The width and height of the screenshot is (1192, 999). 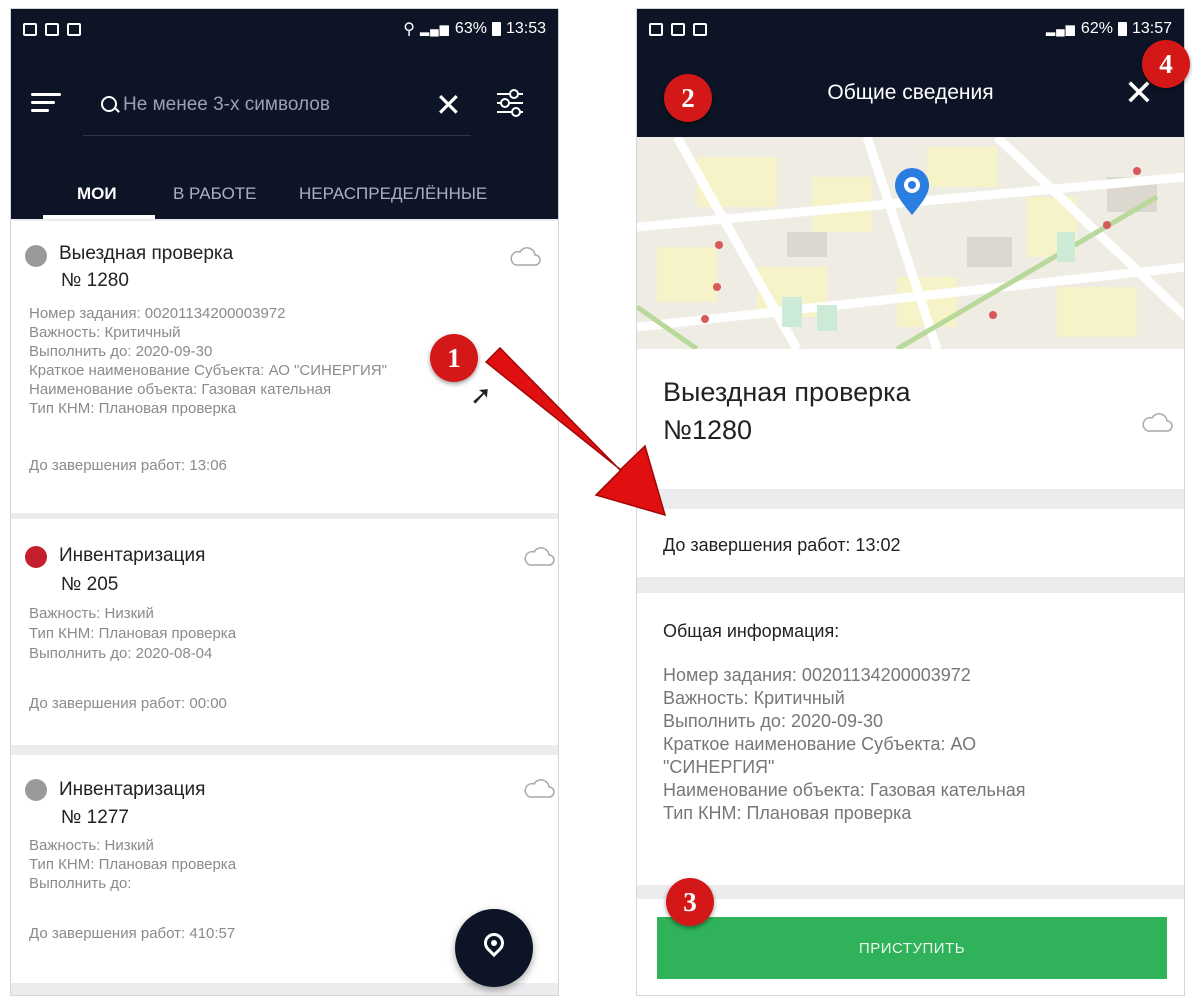 What do you see at coordinates (751, 631) in the screenshot?
I see `info-heading: Общая информация:` at bounding box center [751, 631].